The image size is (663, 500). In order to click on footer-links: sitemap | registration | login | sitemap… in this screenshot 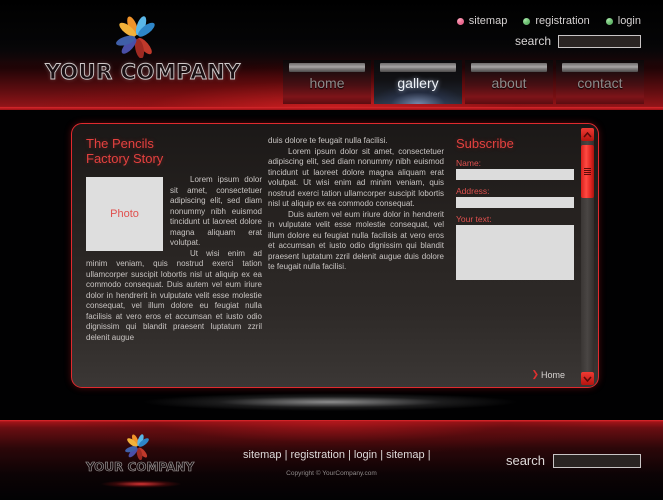, I will do `click(337, 455)`.